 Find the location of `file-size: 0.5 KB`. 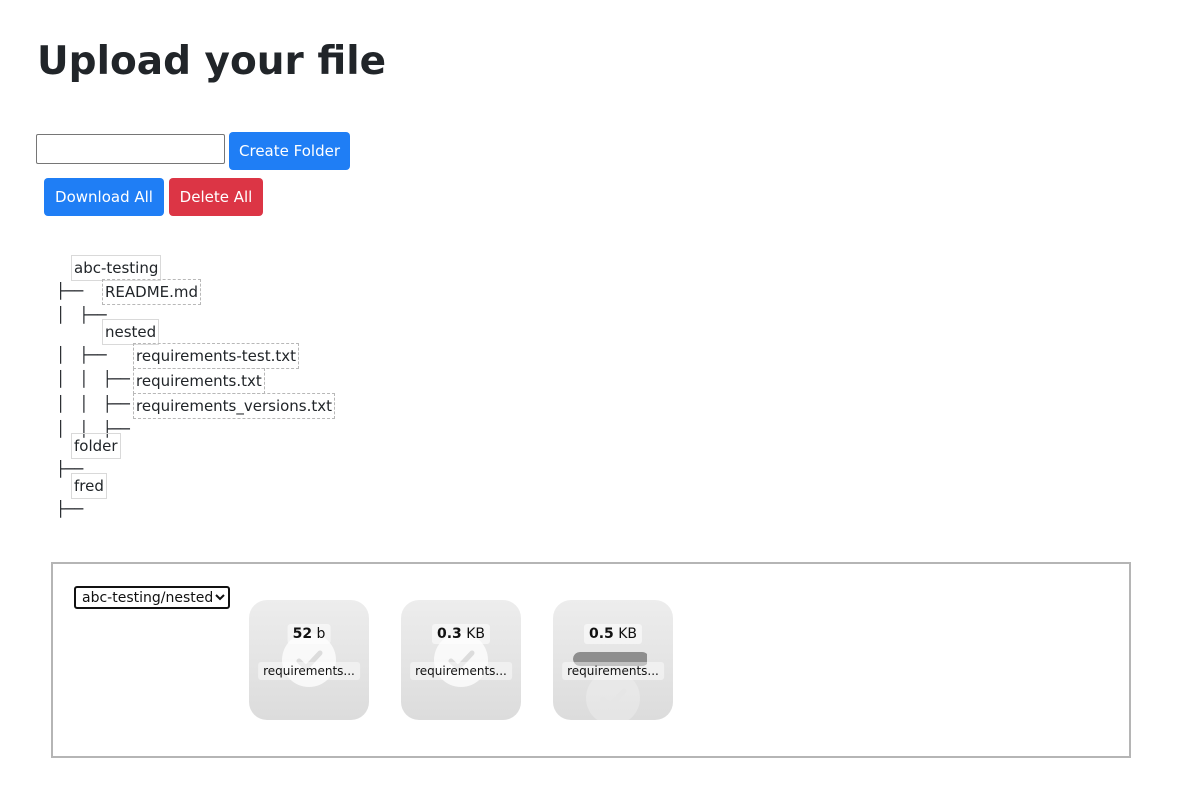

file-size: 0.5 KB is located at coordinates (613, 634).